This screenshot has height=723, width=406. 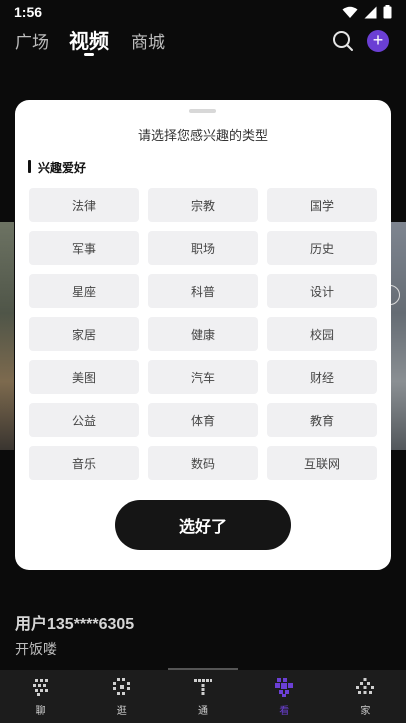 I want to click on section-marker, so click(x=29, y=166).